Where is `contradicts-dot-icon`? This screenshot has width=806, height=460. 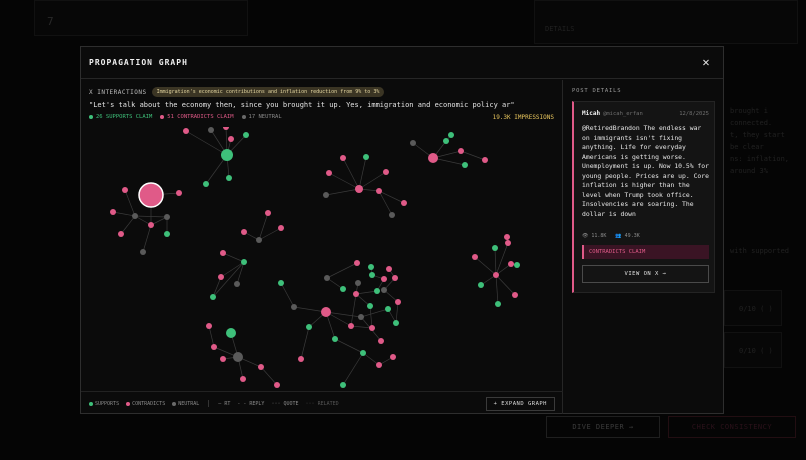 contradicts-dot-icon is located at coordinates (128, 403).